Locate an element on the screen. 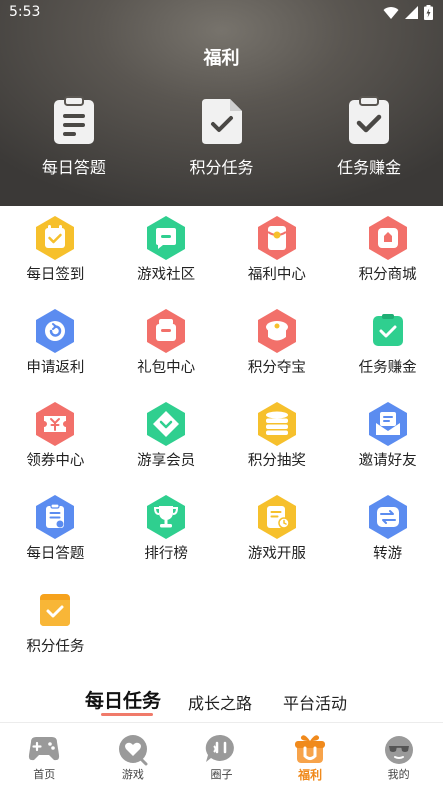 The image size is (443, 788). grid-label: 申请返利 is located at coordinates (55, 368).